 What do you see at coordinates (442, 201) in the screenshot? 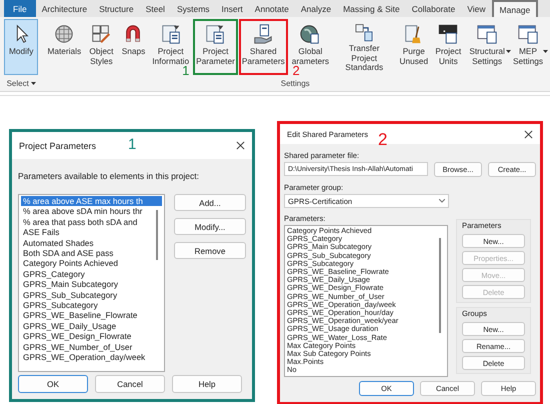
I see `chevron-icon` at bounding box center [442, 201].